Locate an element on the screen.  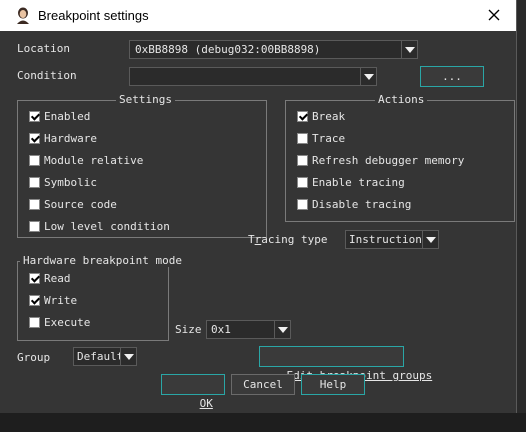
settings-label-1: Hardware is located at coordinates (70, 138).